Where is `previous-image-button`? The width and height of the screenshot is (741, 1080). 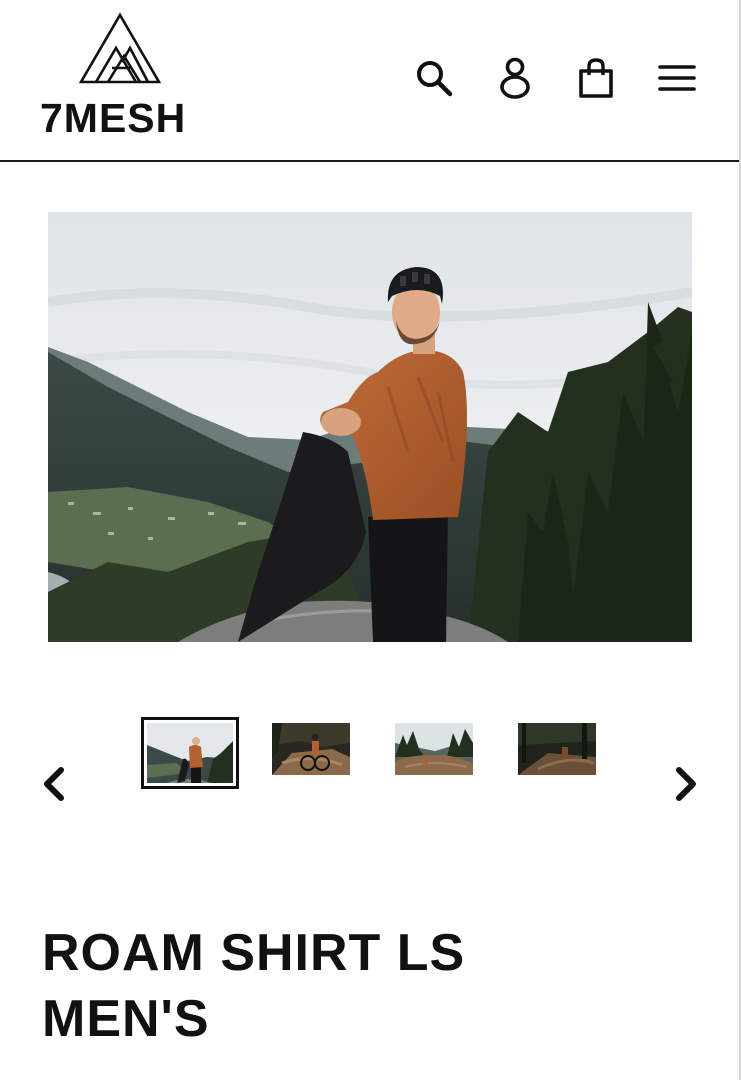
previous-image-button is located at coordinates (54, 784).